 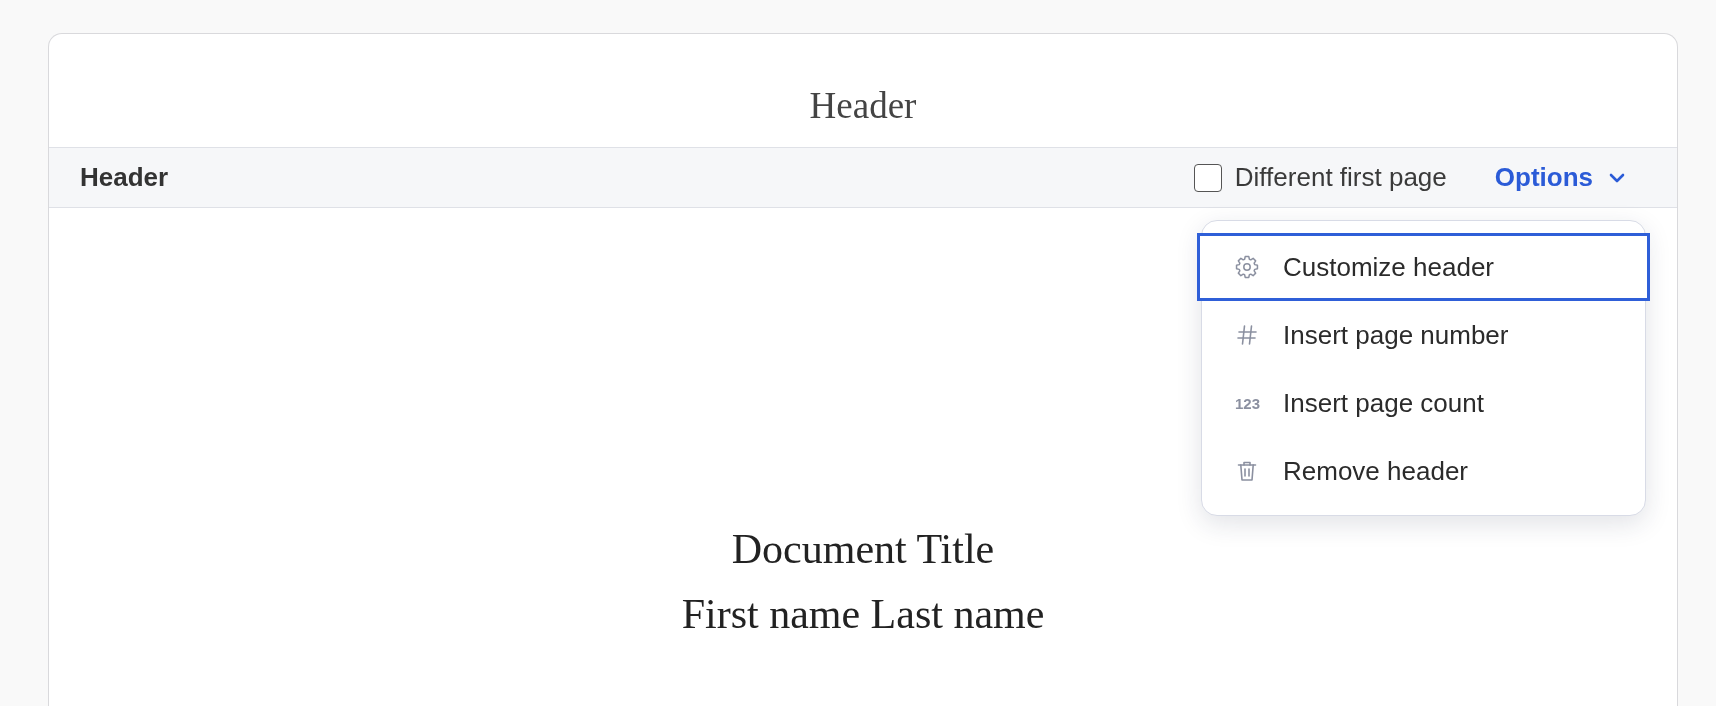 I want to click on author-name: First name Last name, so click(x=863, y=614).